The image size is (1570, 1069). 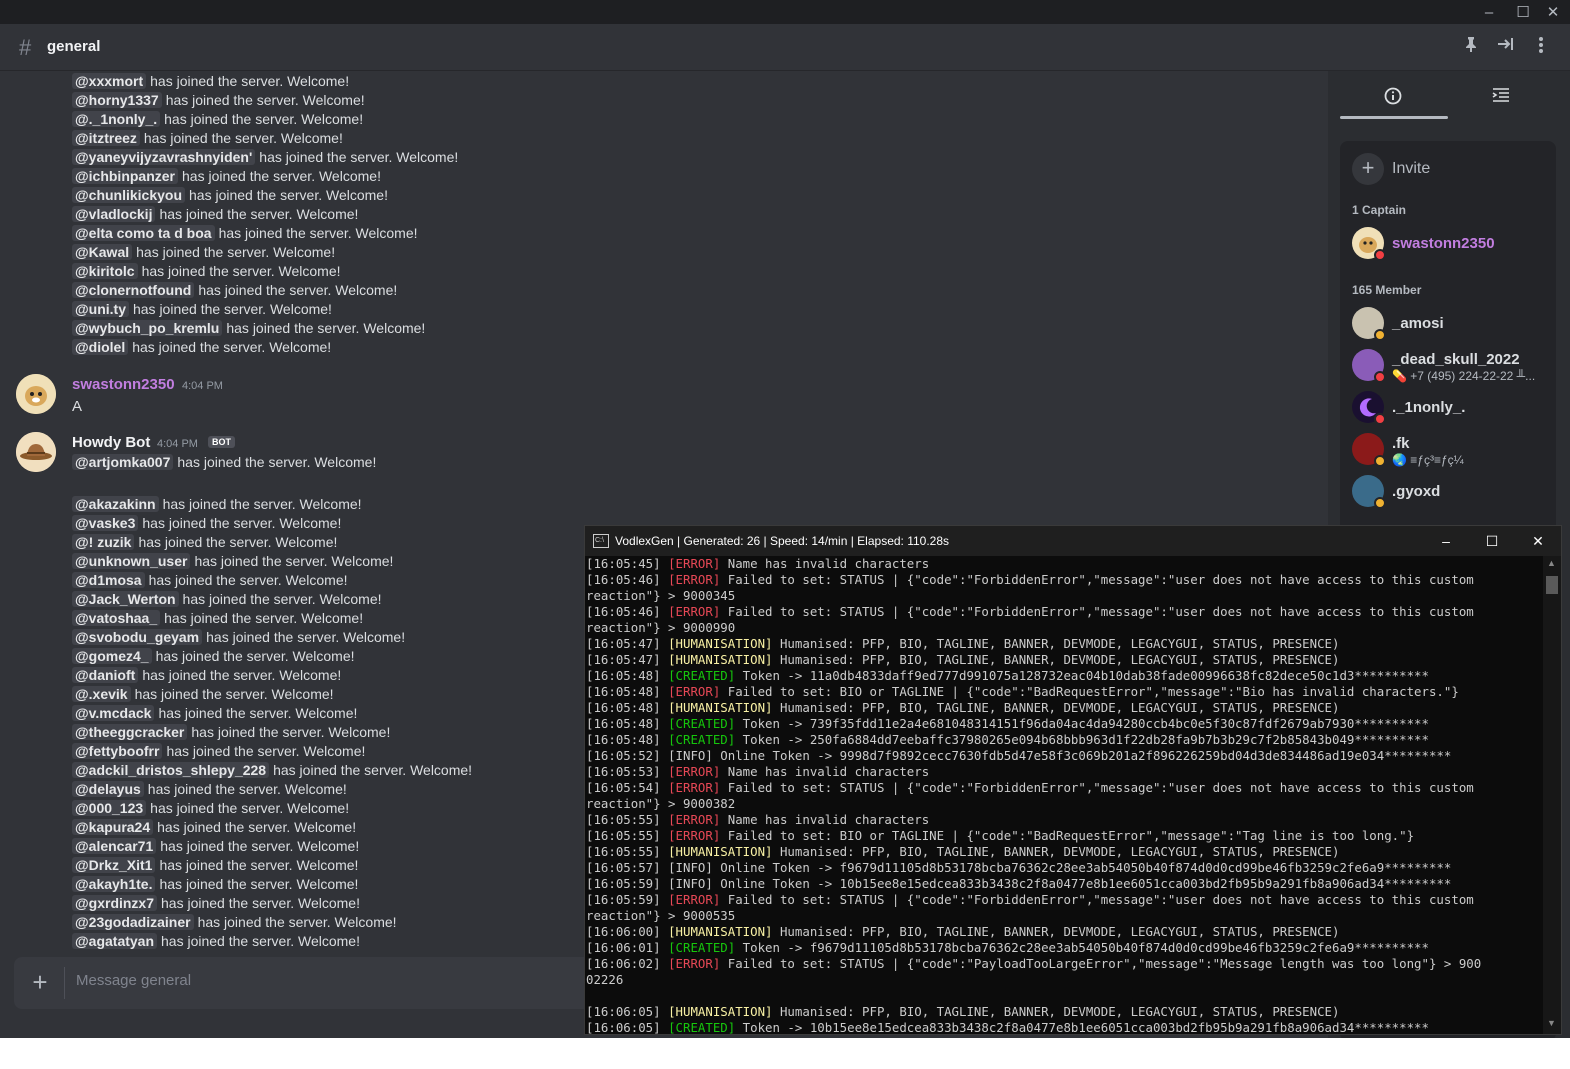 I want to click on user-mention: @artjomka007, so click(x=123, y=462).